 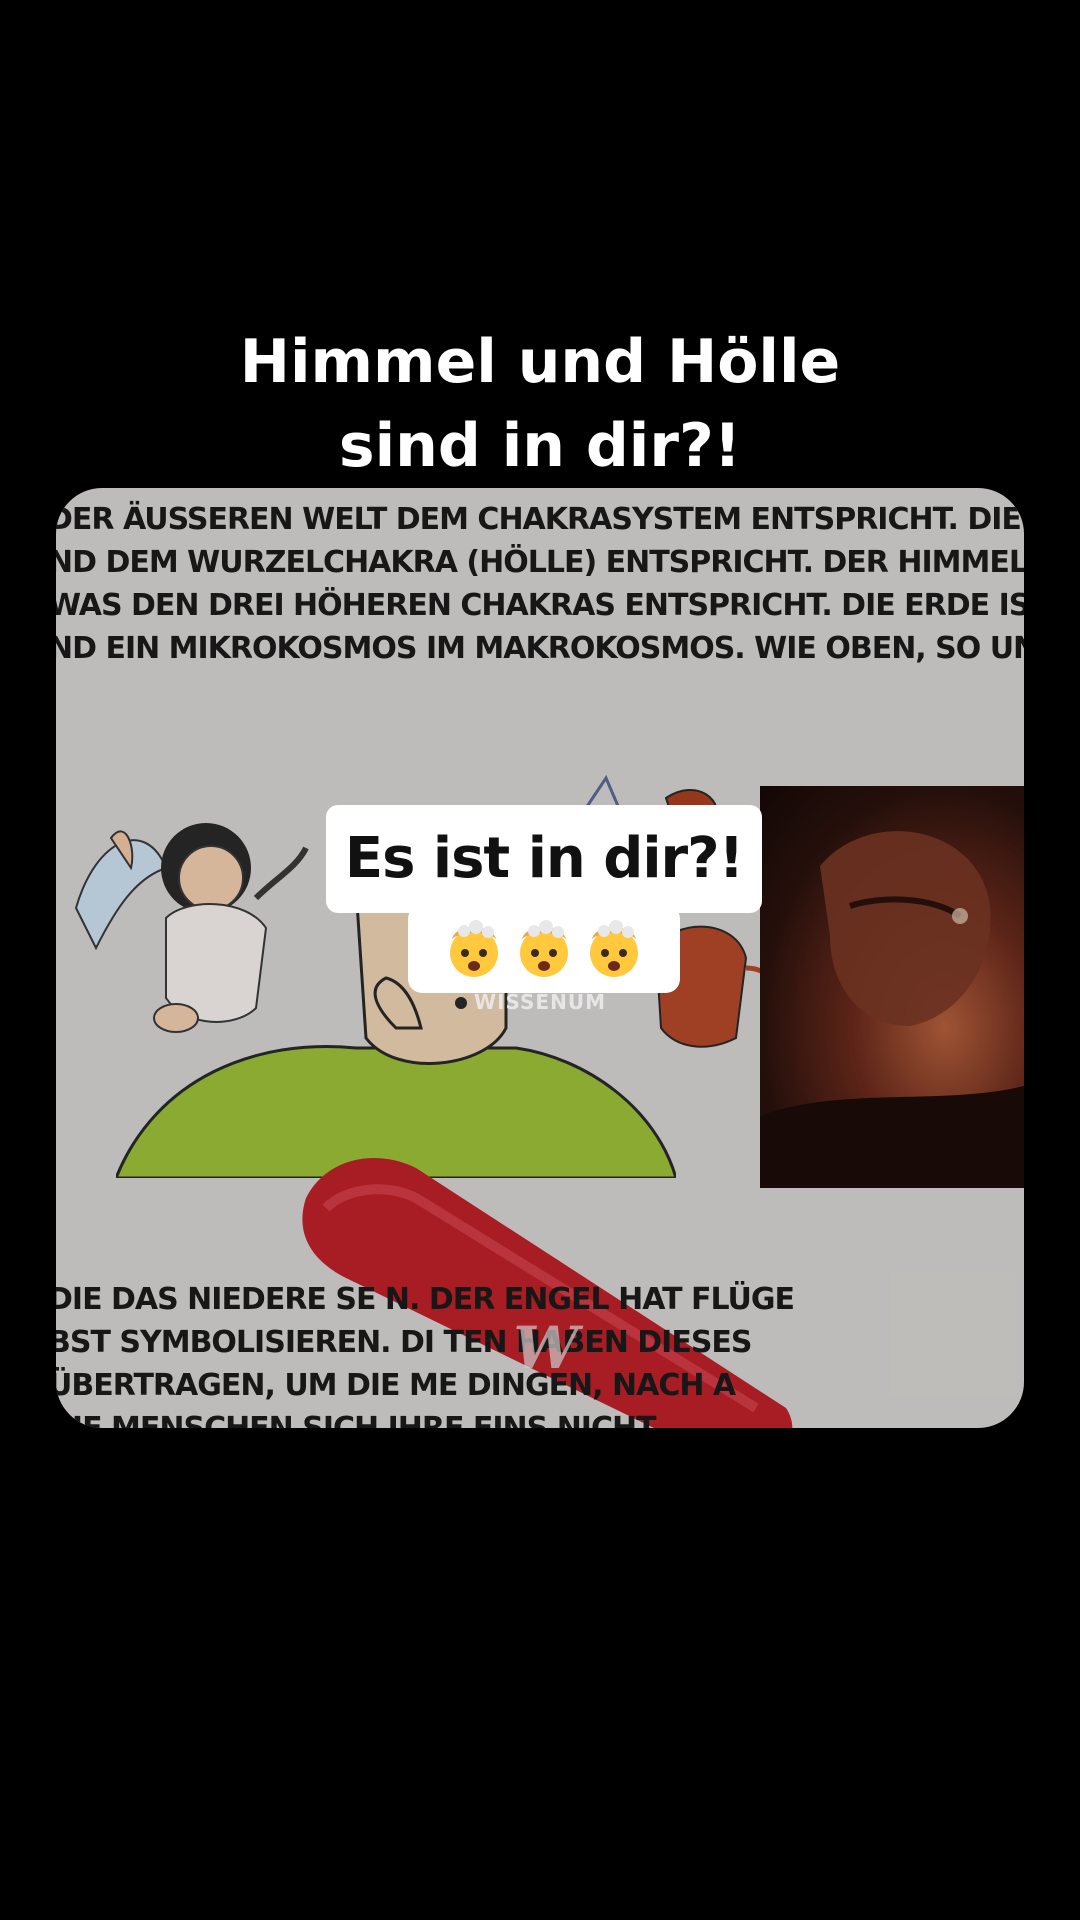 What do you see at coordinates (544, 859) in the screenshot?
I see `caption-text: Es ist in dir?!` at bounding box center [544, 859].